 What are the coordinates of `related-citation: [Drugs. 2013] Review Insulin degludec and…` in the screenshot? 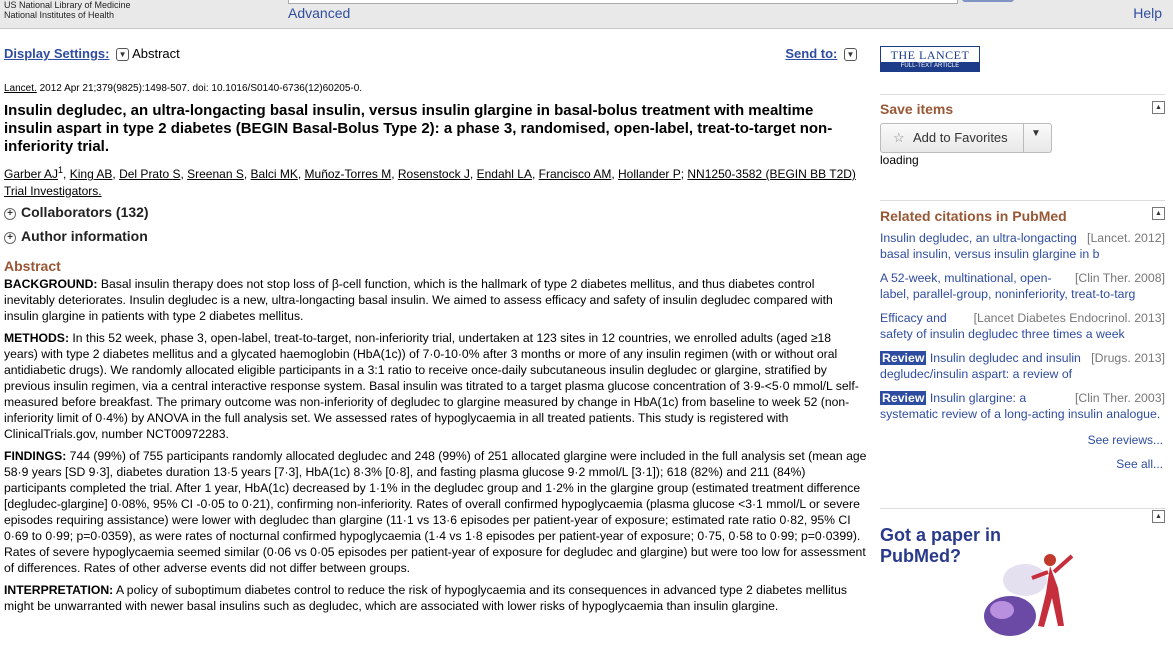 It's located at (1022, 366).